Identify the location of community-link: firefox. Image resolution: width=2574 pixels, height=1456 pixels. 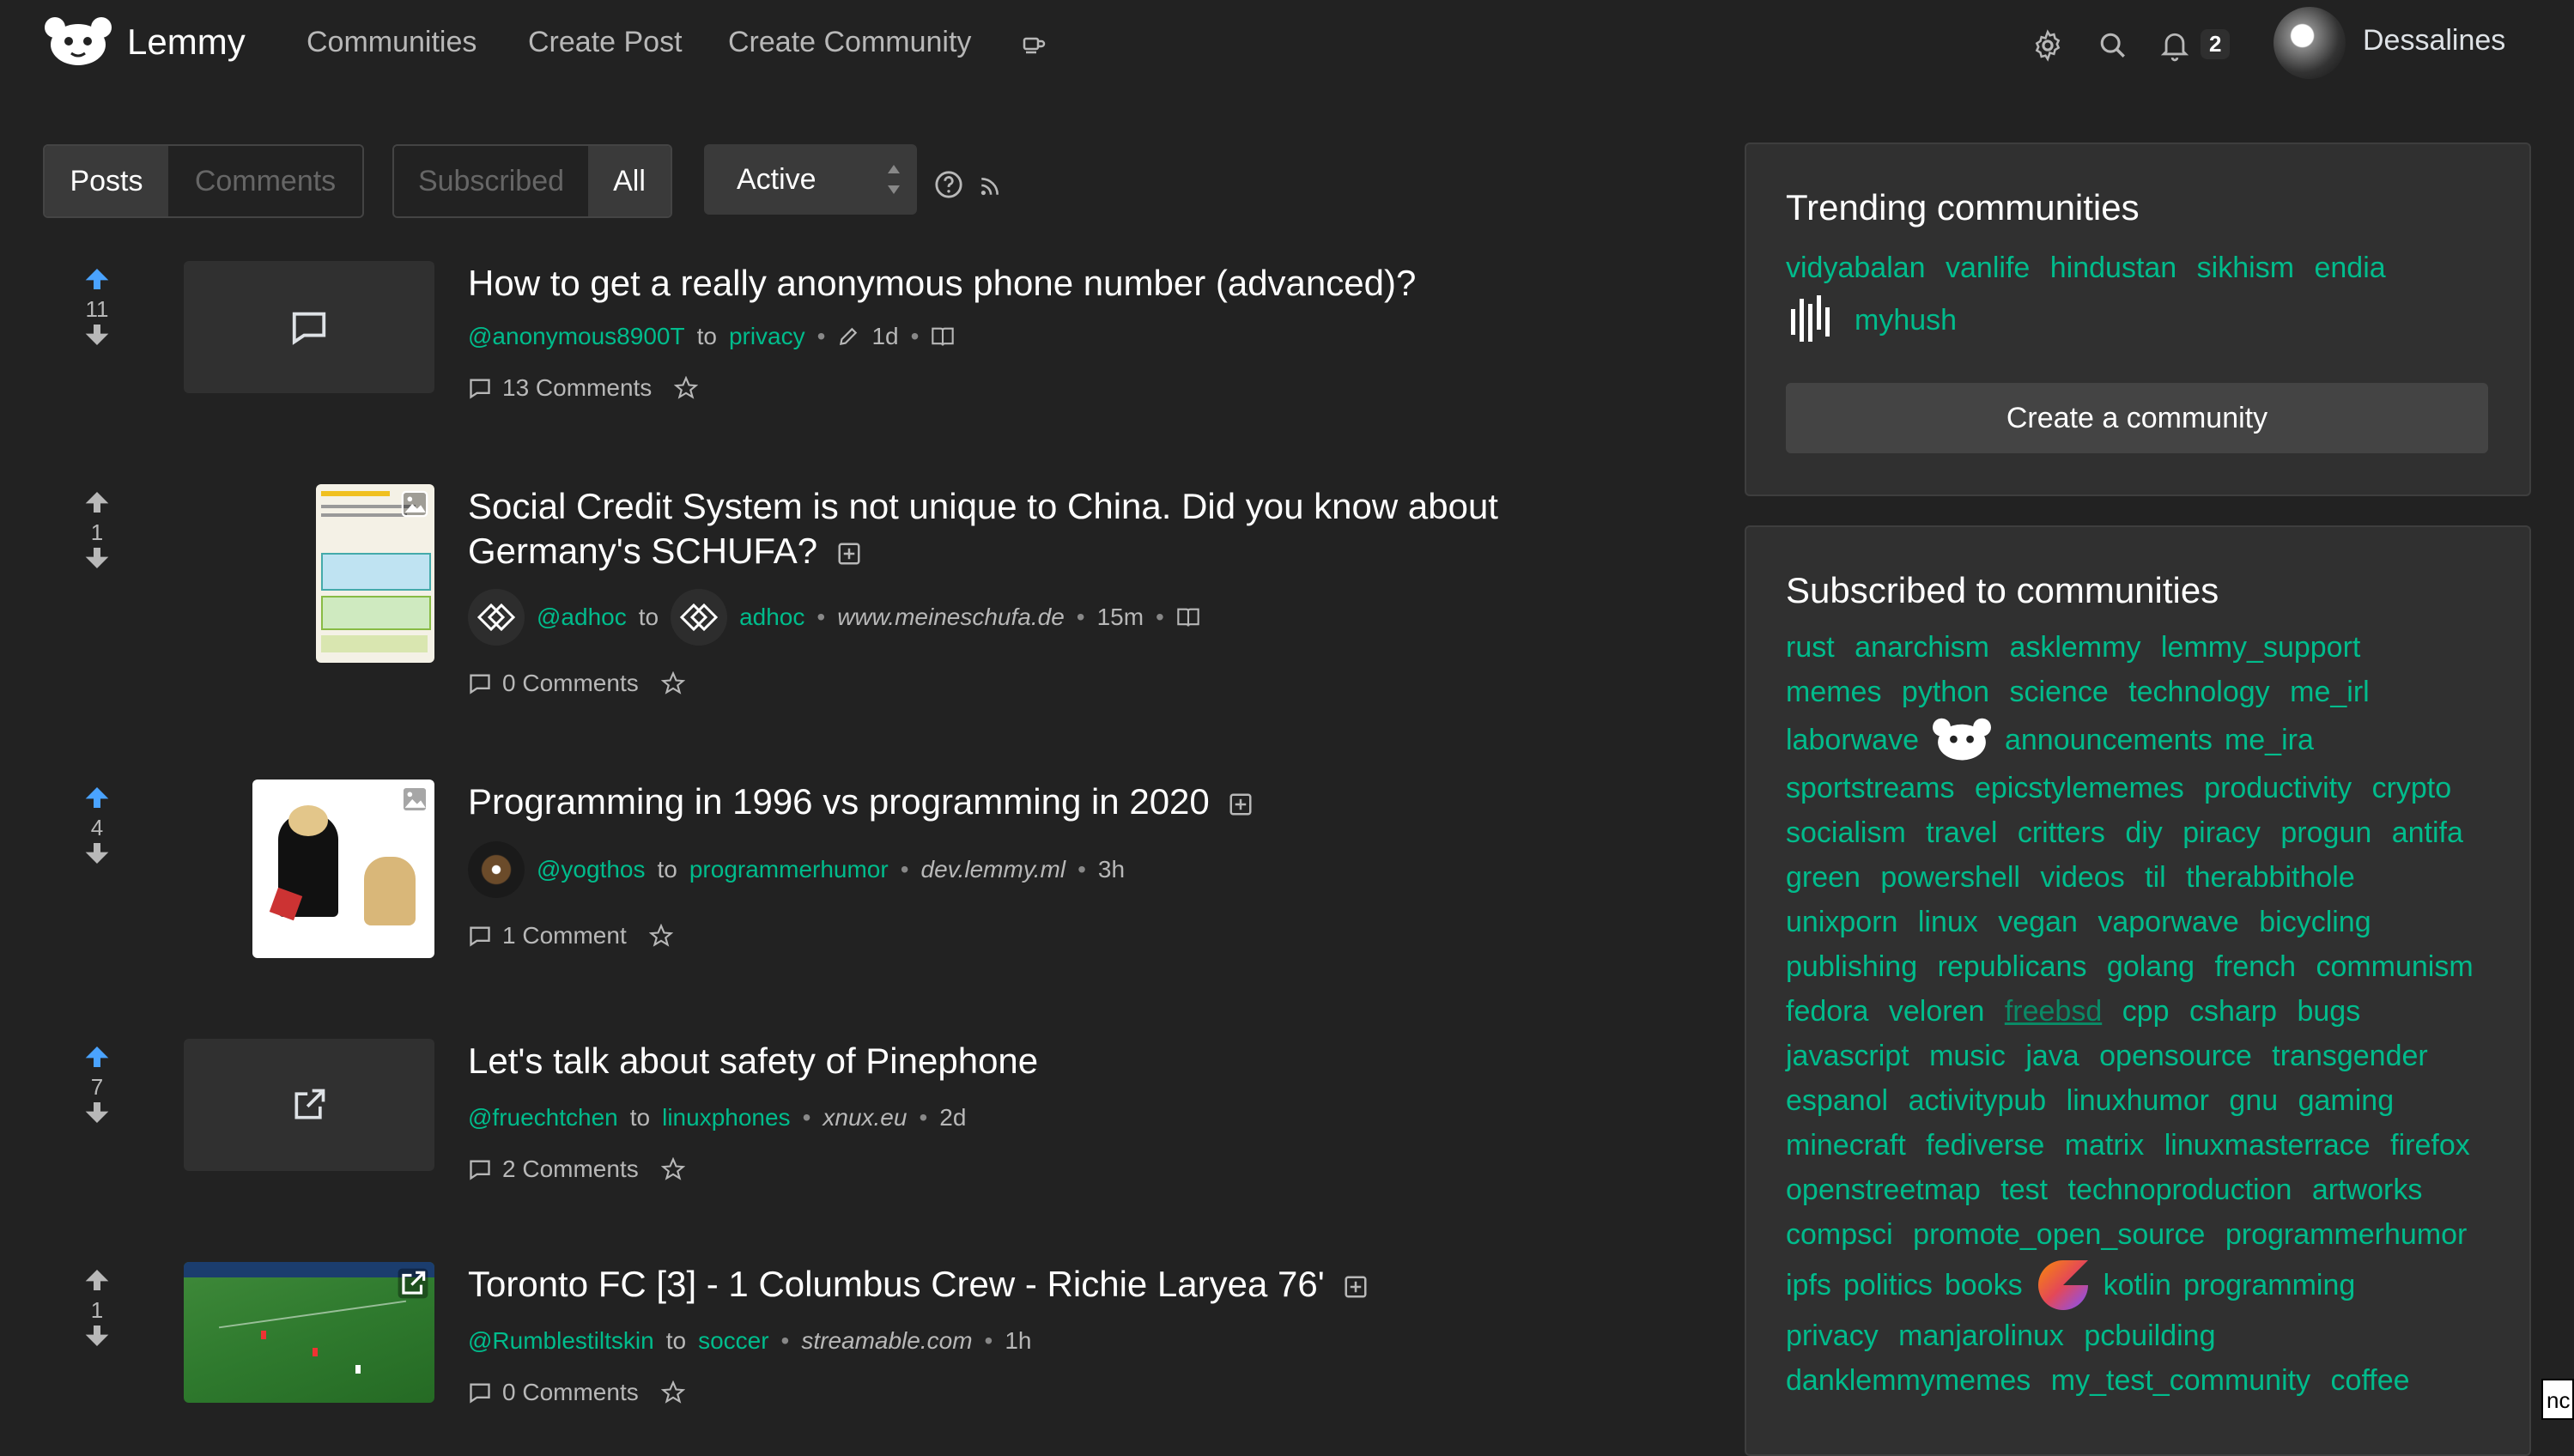
(2430, 1146).